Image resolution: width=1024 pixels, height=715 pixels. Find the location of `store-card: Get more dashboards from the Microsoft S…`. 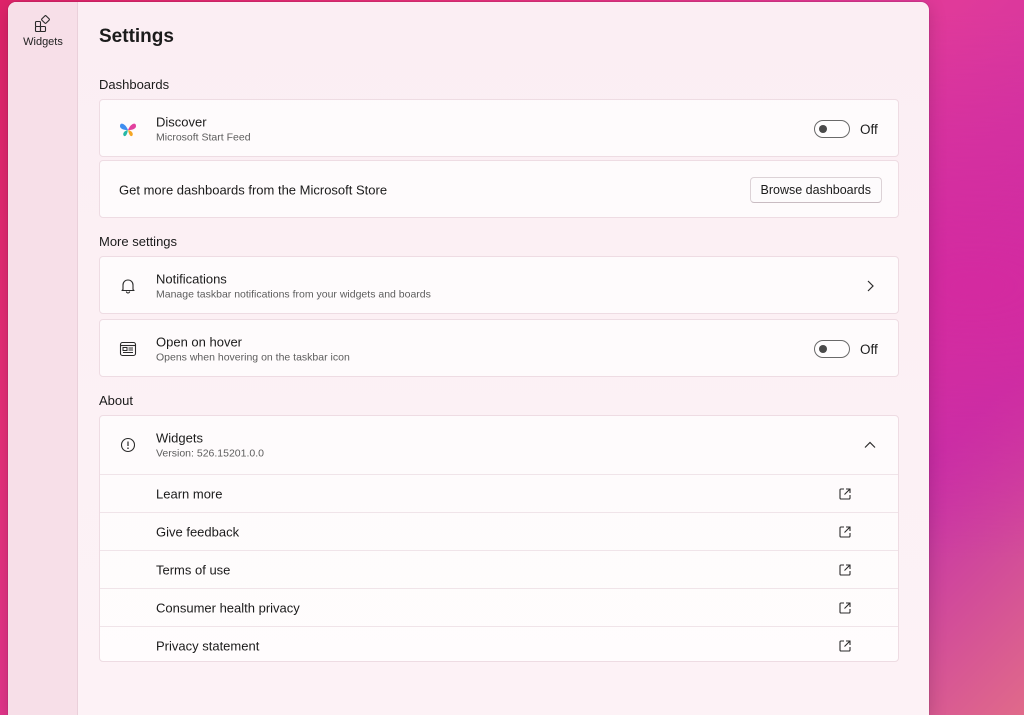

store-card: Get more dashboards from the Microsoft S… is located at coordinates (499, 189).